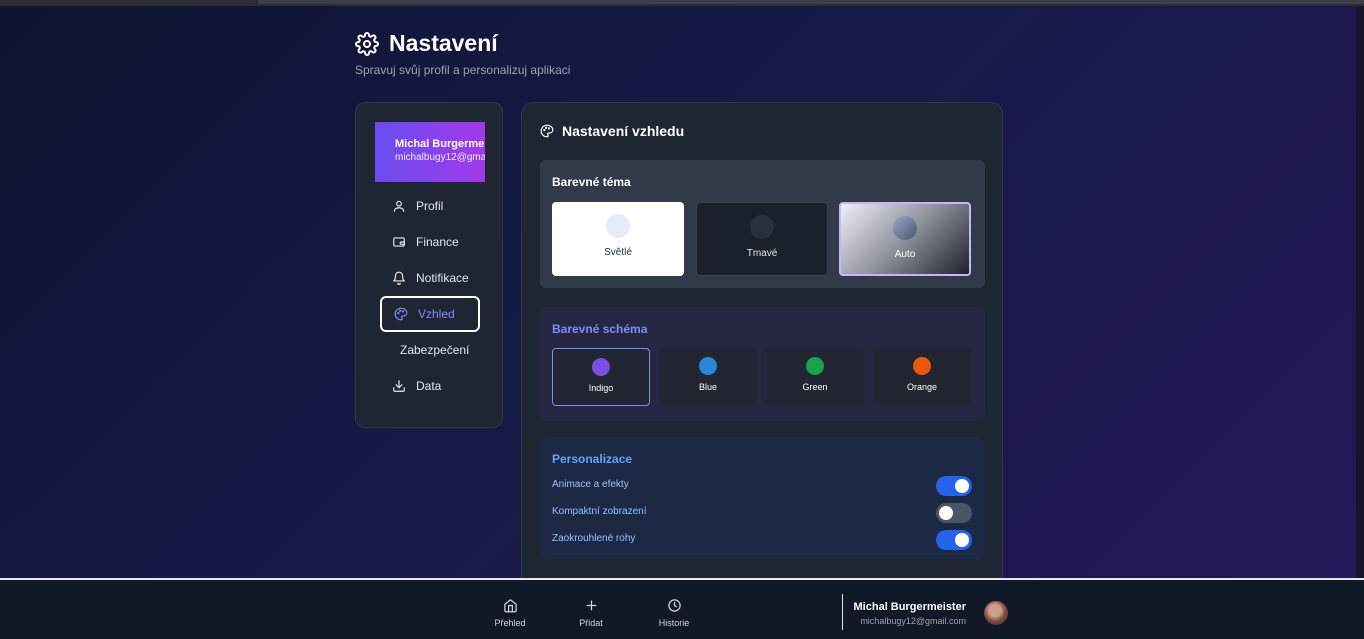 The image size is (1364, 639). I want to click on avatar, so click(996, 613).